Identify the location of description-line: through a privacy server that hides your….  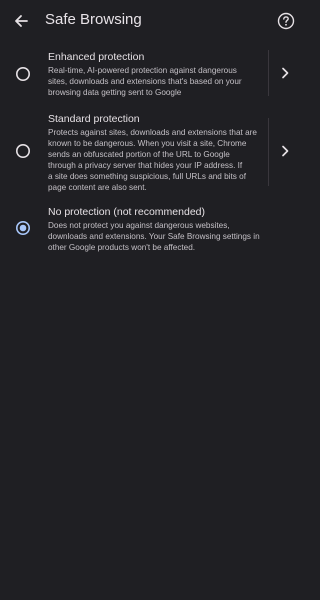
(145, 165).